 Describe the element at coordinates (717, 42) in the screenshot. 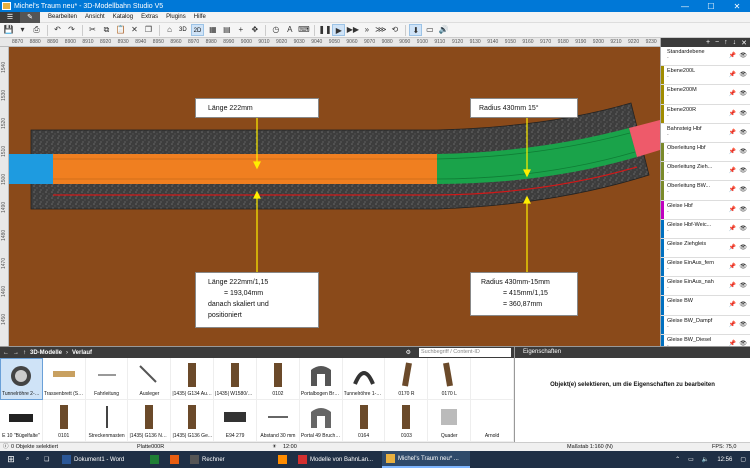

I see `remove-layer-icon: −` at that location.